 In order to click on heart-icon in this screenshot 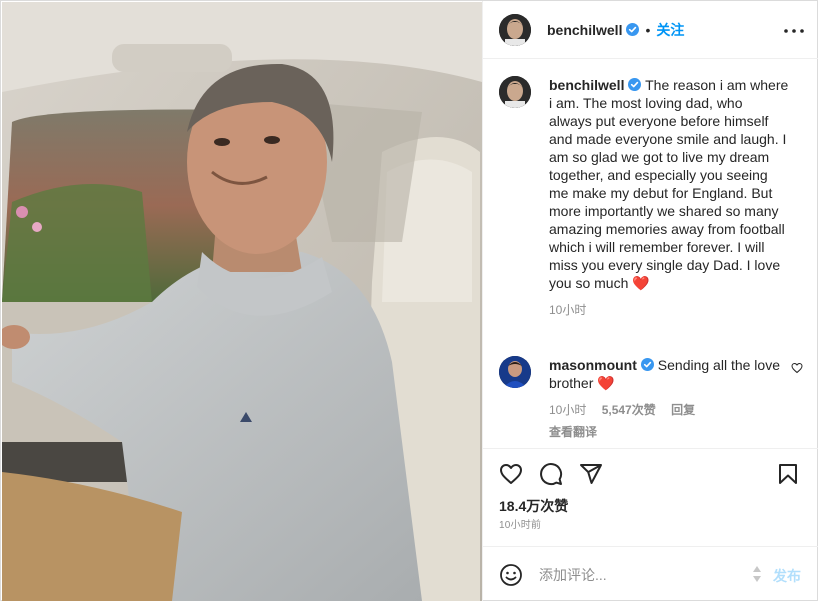, I will do `click(511, 474)`.